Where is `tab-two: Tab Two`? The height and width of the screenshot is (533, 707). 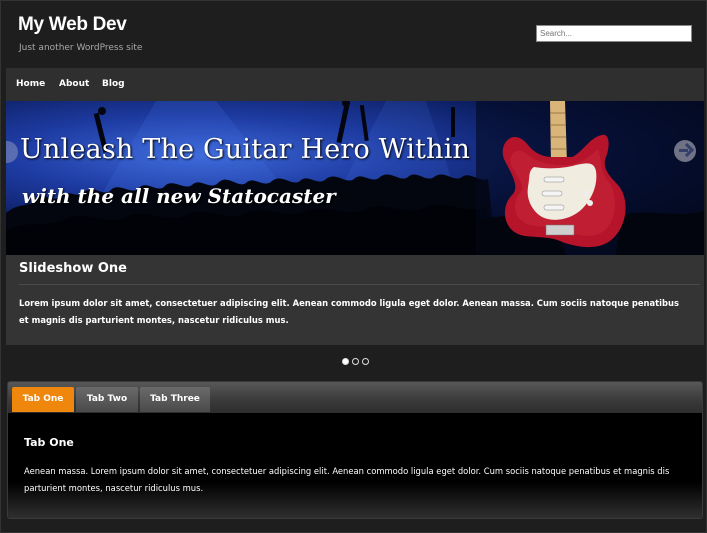
tab-two: Tab Two is located at coordinates (107, 399).